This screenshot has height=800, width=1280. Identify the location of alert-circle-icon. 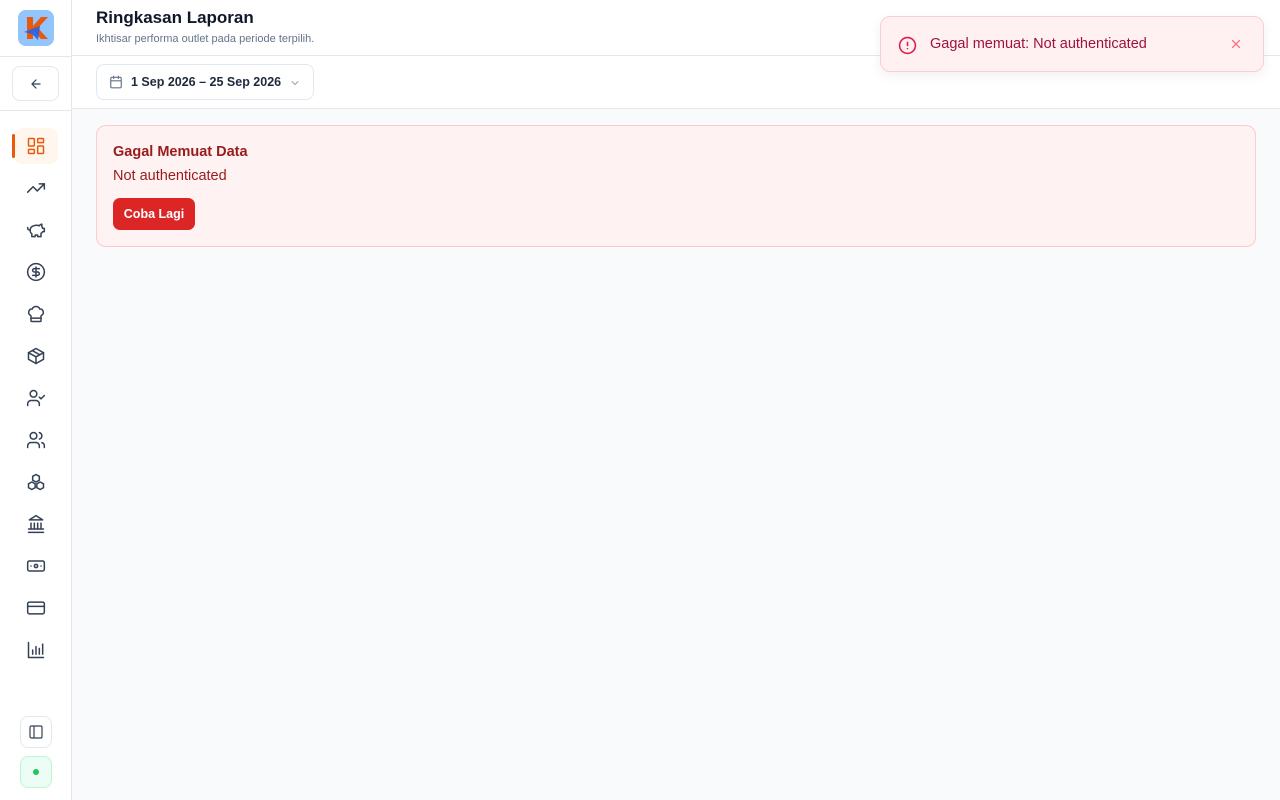
(907, 45).